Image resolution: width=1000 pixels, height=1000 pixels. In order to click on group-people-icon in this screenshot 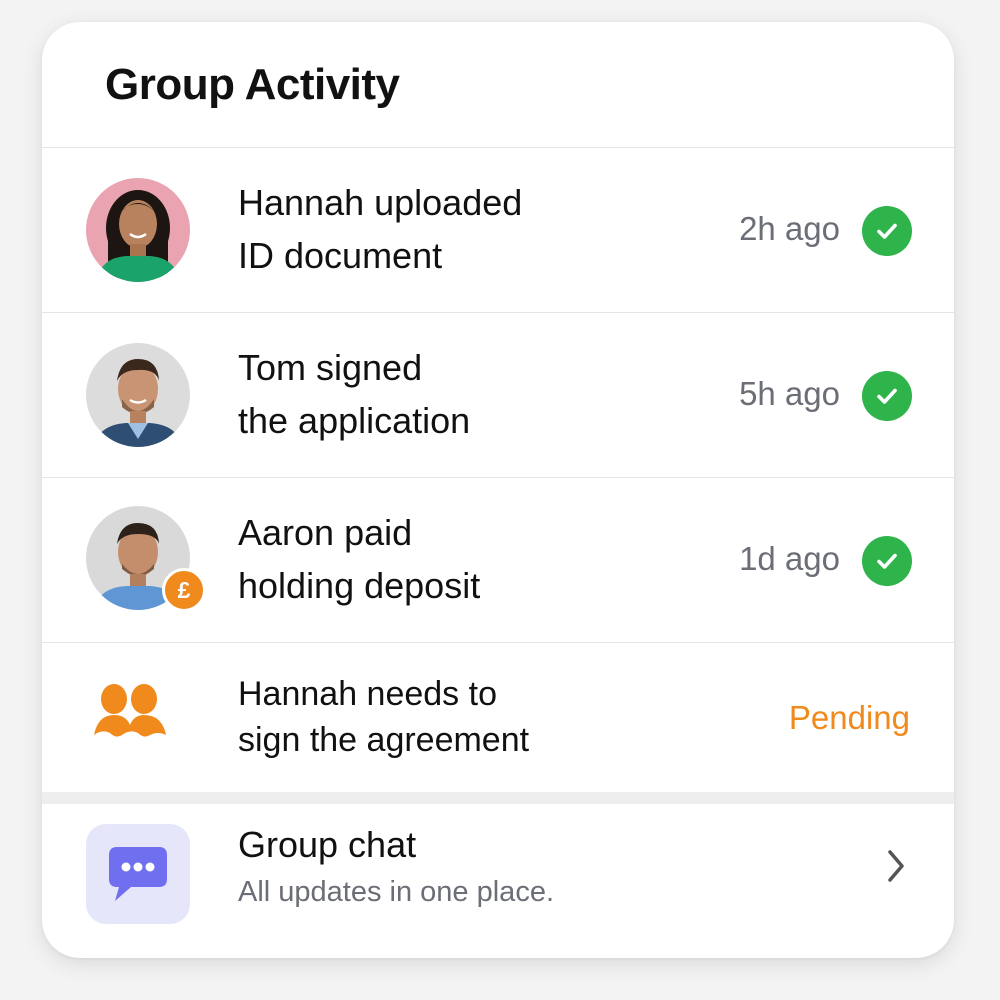, I will do `click(132, 714)`.